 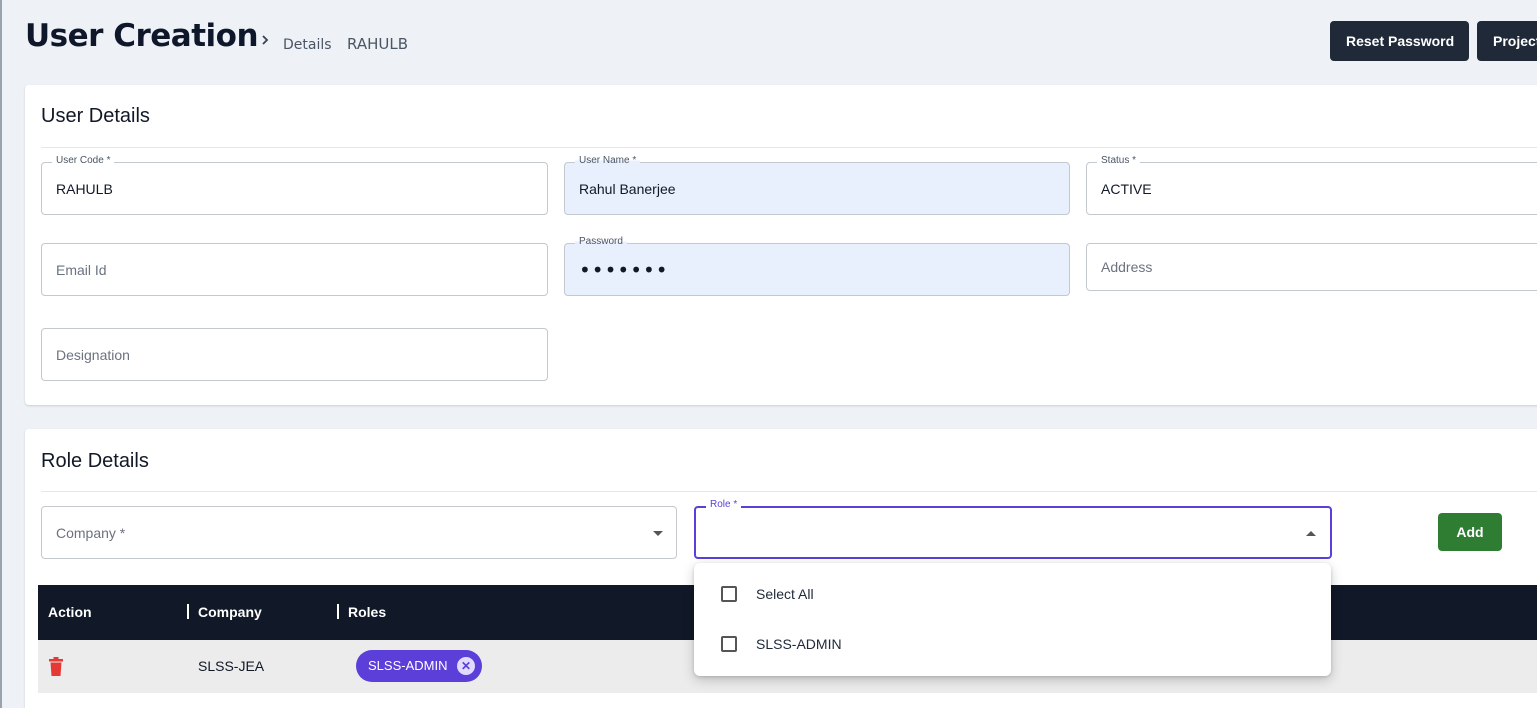 What do you see at coordinates (377, 44) in the screenshot?
I see `breadcrumb-current: RAHULB` at bounding box center [377, 44].